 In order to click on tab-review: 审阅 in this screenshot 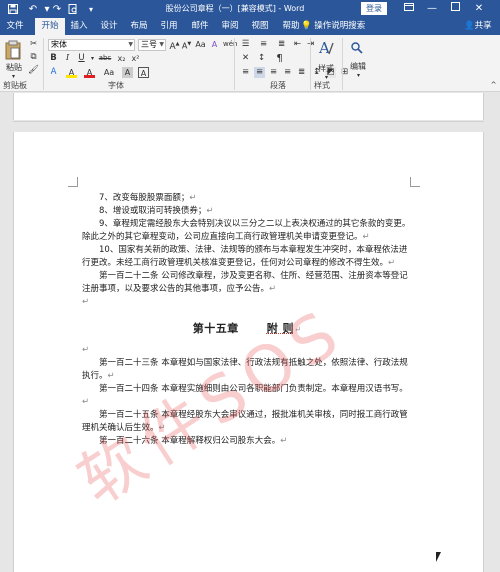, I will do `click(230, 26)`.